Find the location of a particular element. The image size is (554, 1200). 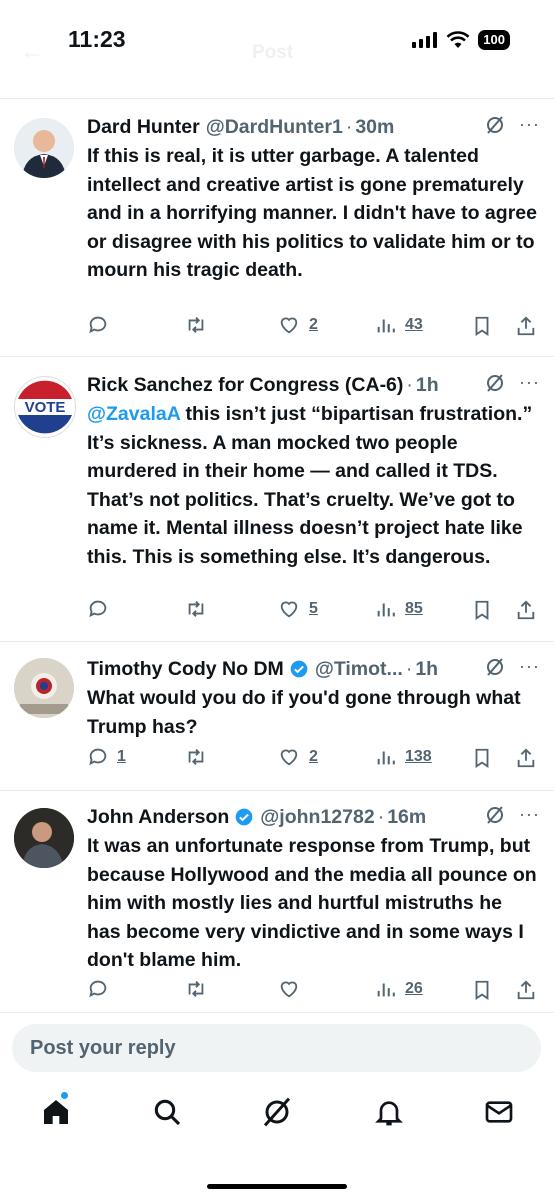

like-button: 5 is located at coordinates (297, 609).